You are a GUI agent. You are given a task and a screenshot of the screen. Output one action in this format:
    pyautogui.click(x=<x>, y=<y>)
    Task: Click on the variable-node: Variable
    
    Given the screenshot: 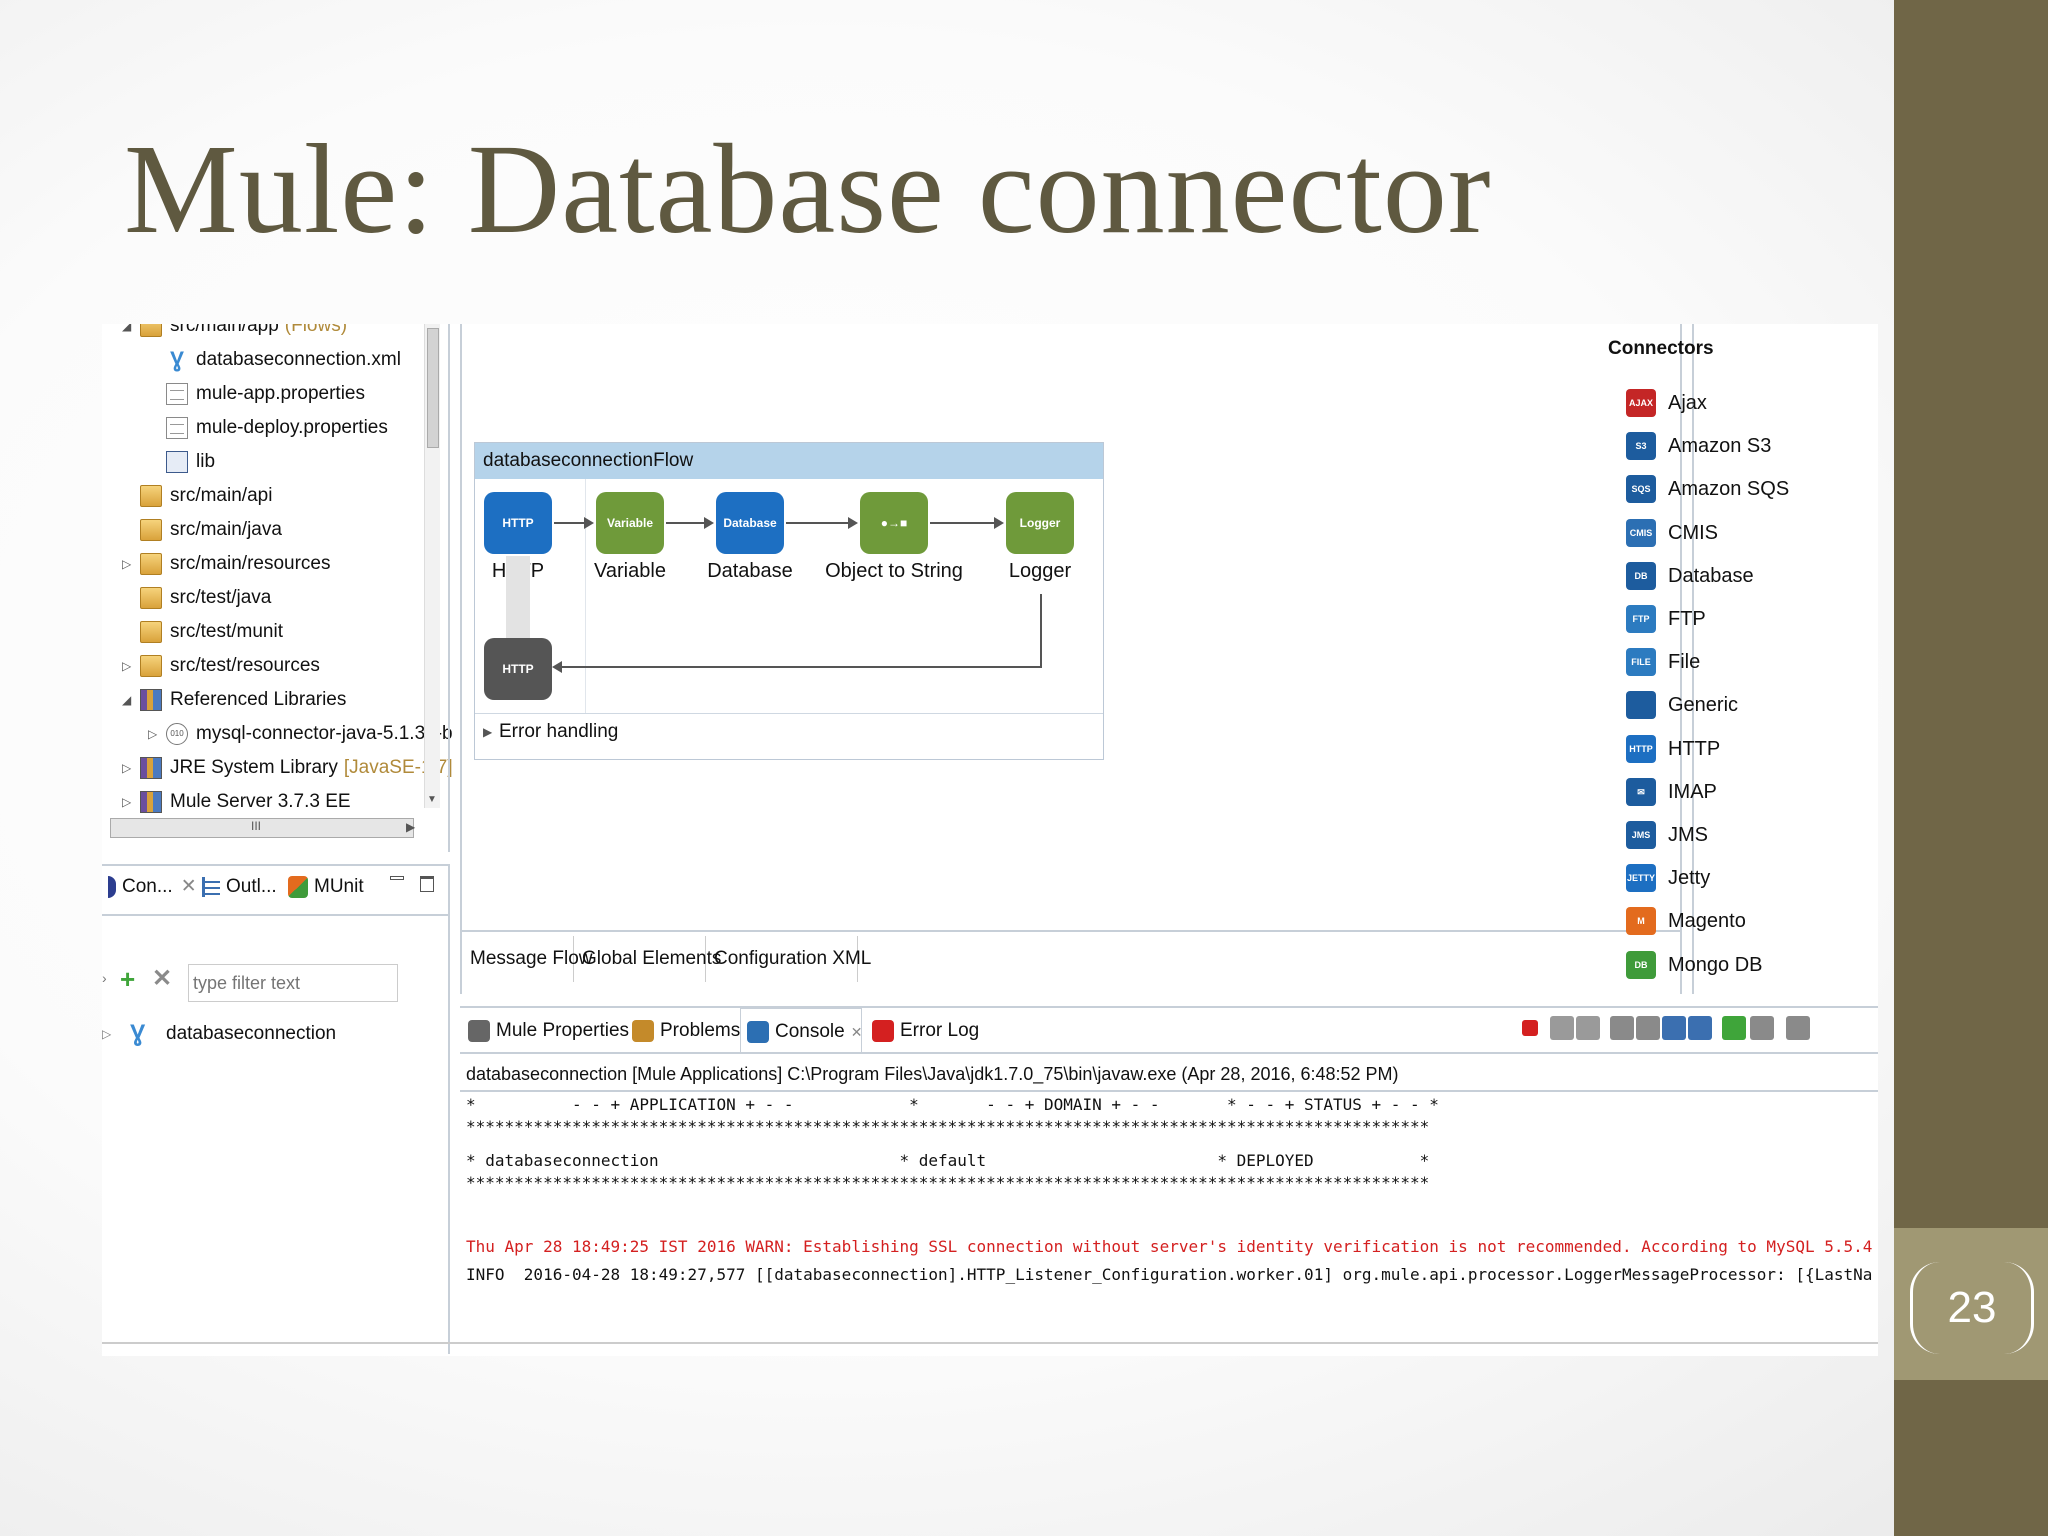 What is the action you would take?
    pyautogui.click(x=630, y=523)
    